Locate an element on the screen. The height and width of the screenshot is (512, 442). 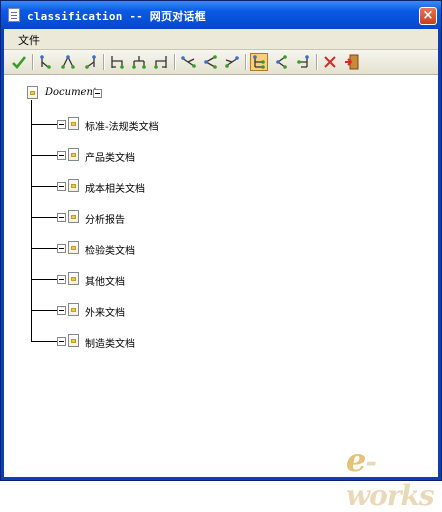
tree-node-label: 成本相关文档 is located at coordinates (115, 187).